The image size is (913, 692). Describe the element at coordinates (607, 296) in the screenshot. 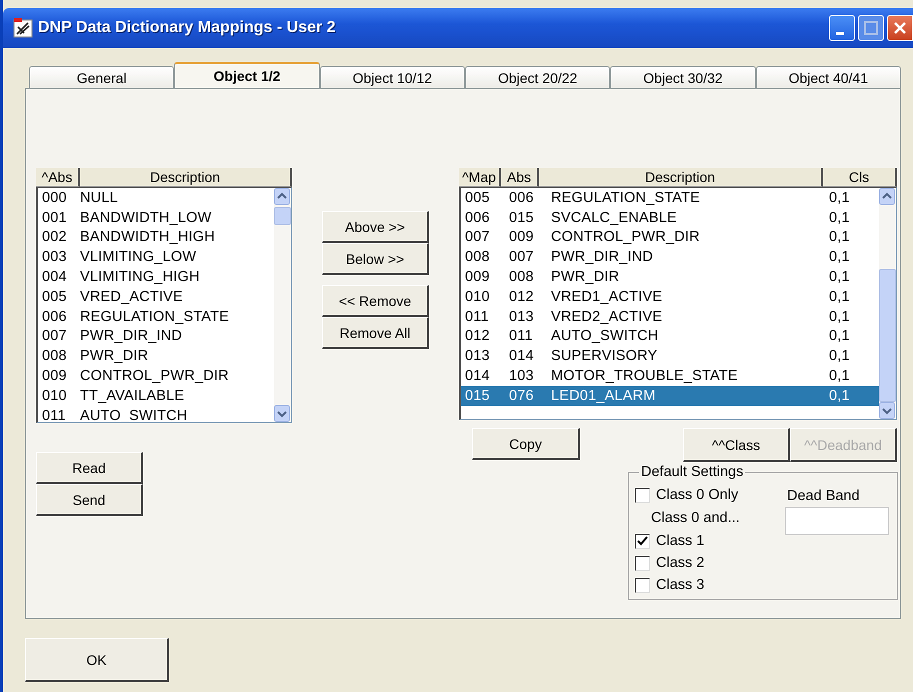

I see `description-cell-text: VRED1_ACTIVE` at that location.